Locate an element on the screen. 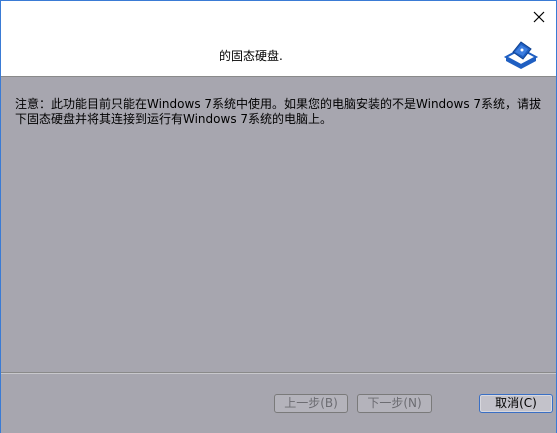 The image size is (557, 433). close-button is located at coordinates (539, 16).